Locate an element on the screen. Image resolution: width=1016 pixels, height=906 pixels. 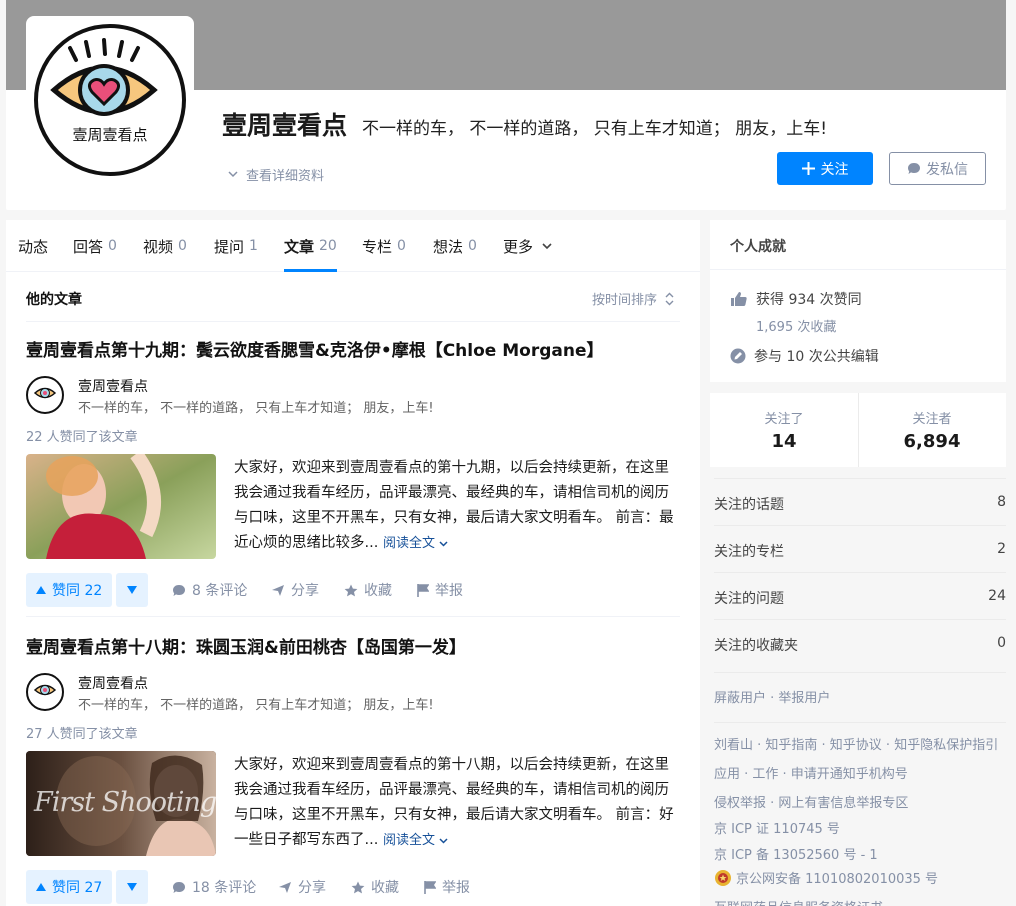
edits-stat: 参与 10 次公共编辑 is located at coordinates (804, 356).